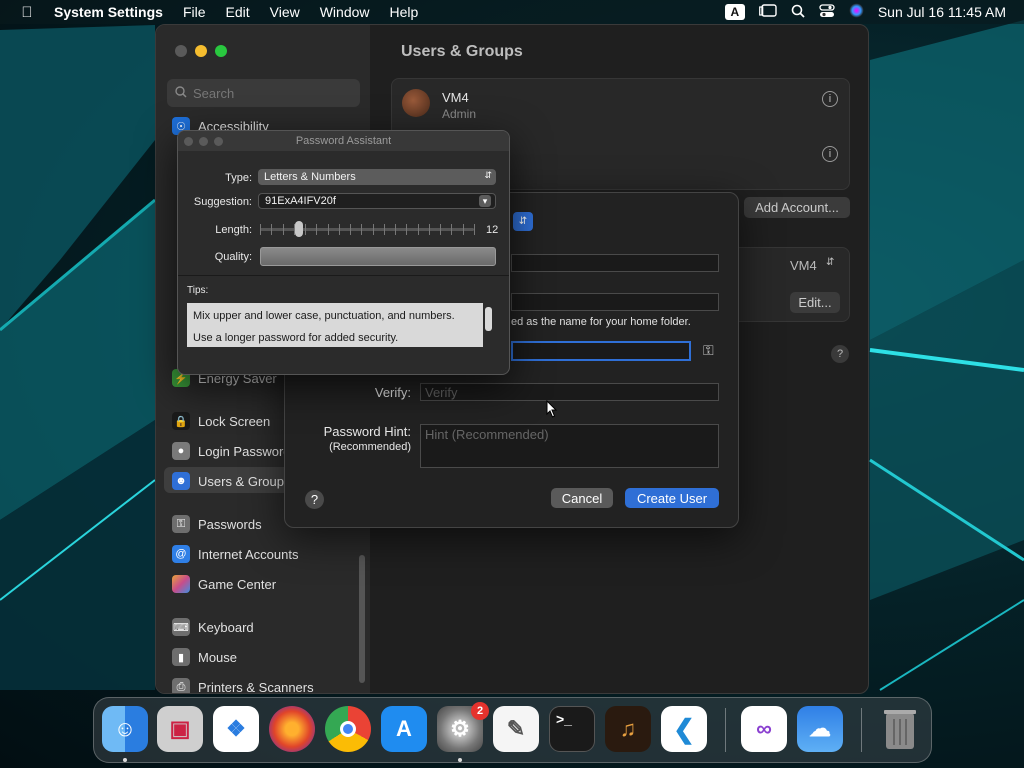 This screenshot has height=768, width=1024. What do you see at coordinates (830, 99) in the screenshot?
I see `user-info-icon: i` at bounding box center [830, 99].